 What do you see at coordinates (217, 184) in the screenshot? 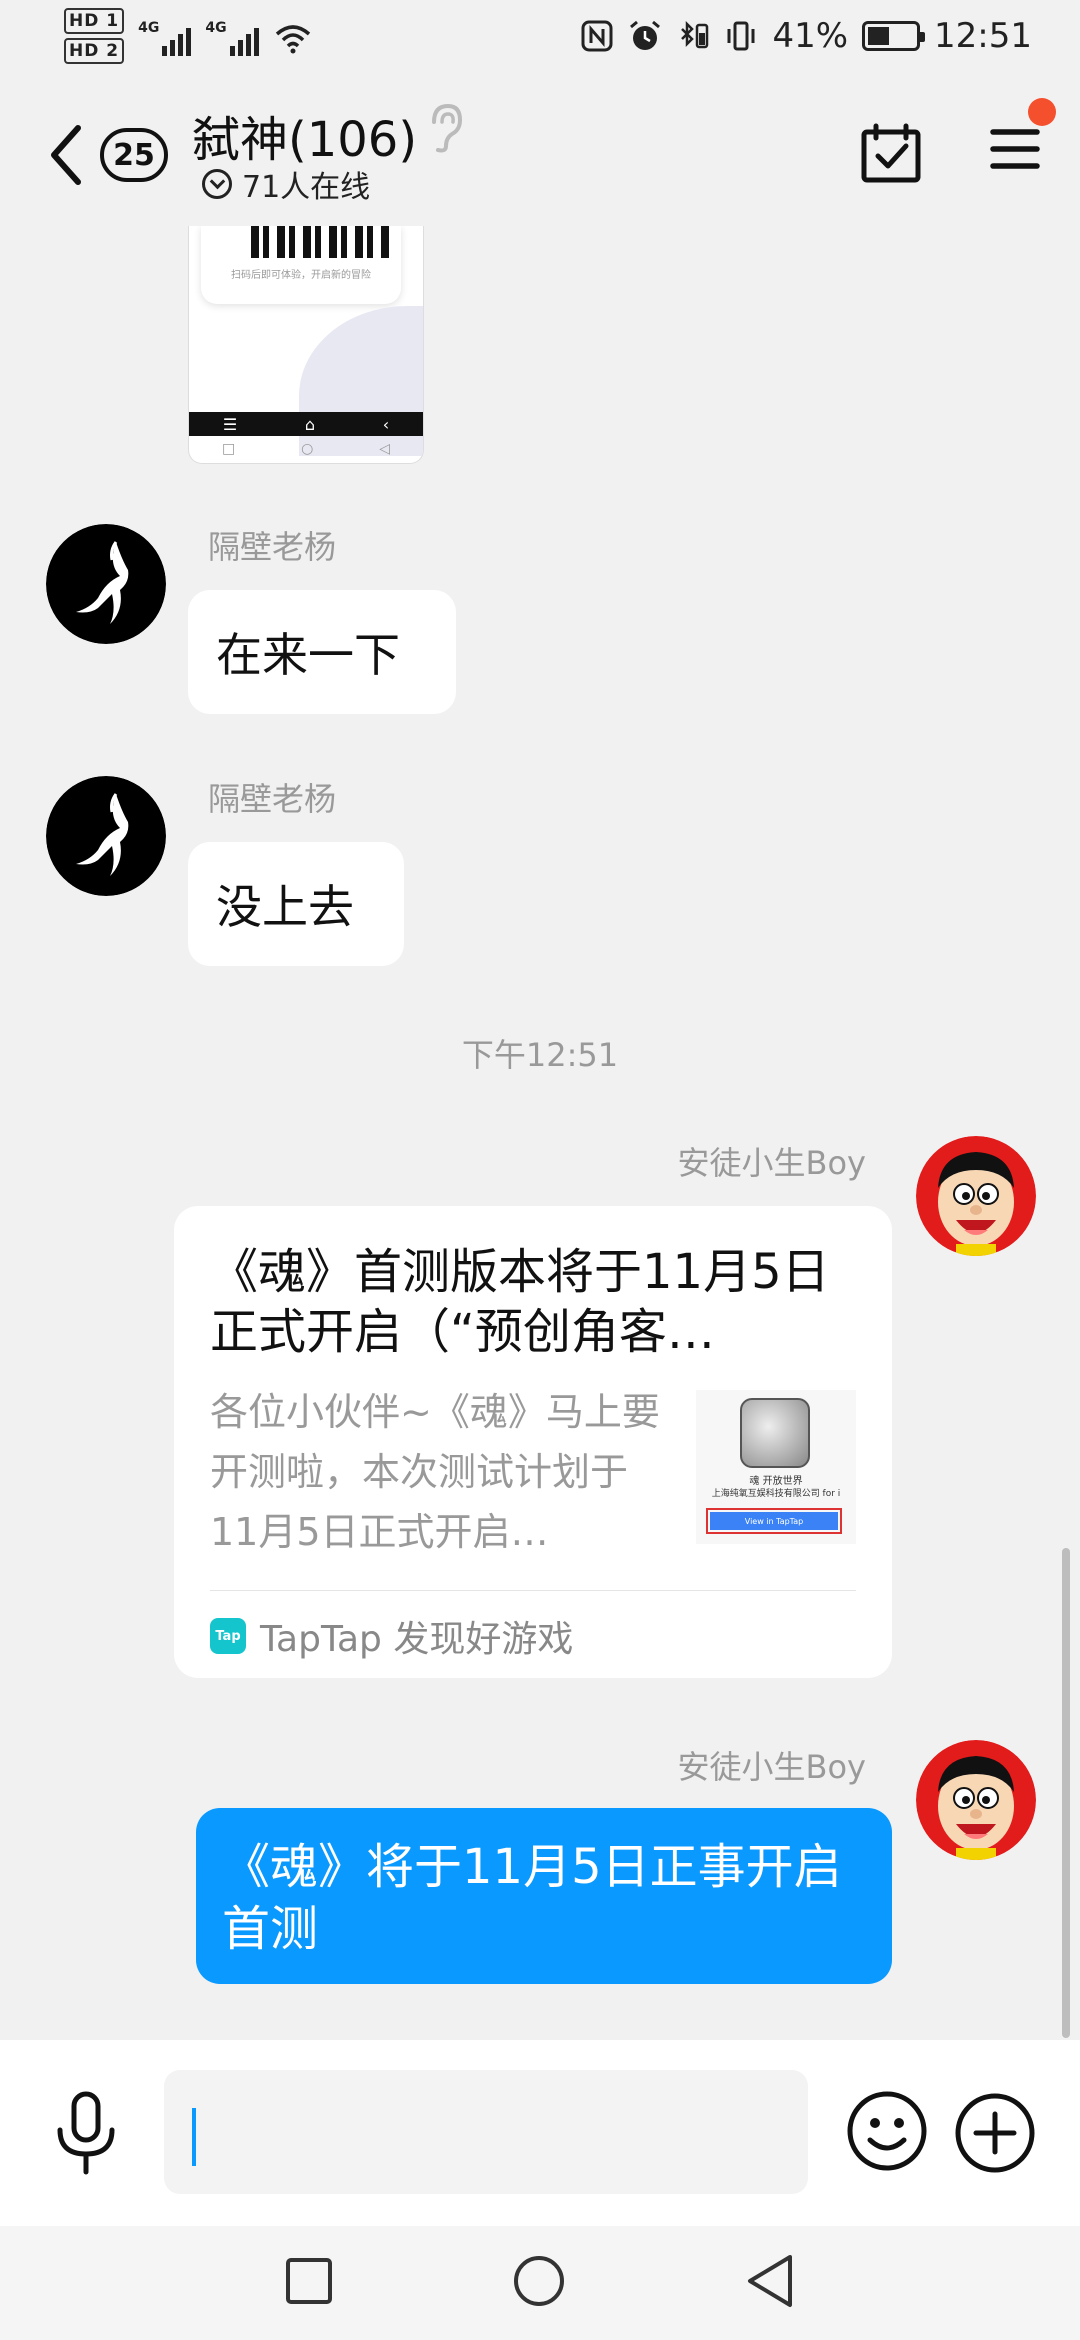
I see `chevron-down-circle-icon` at bounding box center [217, 184].